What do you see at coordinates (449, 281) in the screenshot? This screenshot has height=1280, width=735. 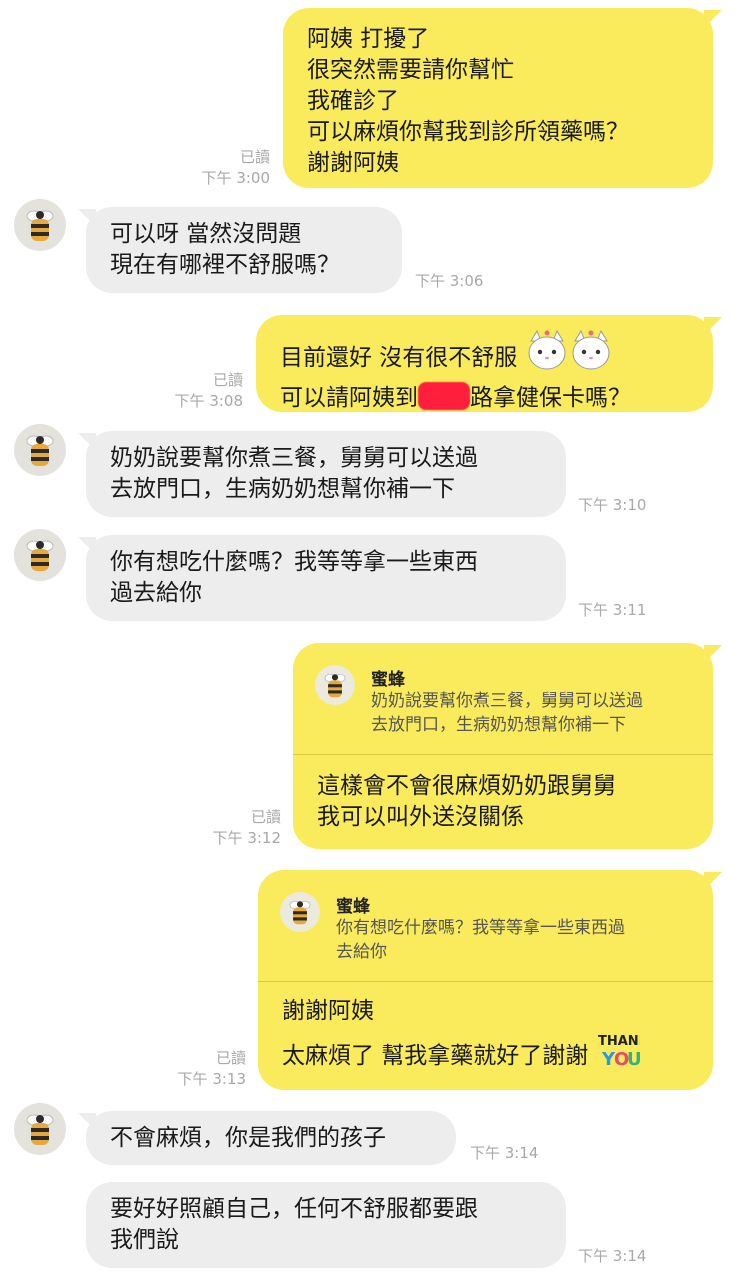 I see `timestamp: 下午 3:06` at bounding box center [449, 281].